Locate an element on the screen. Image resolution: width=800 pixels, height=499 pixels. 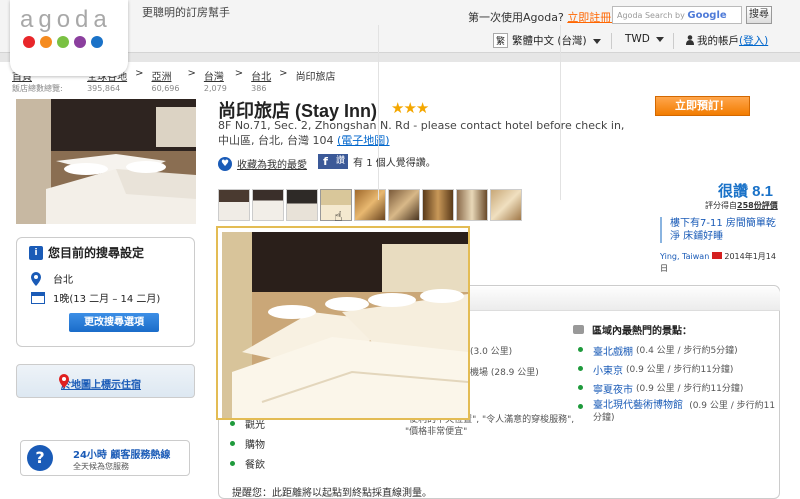
attraction-item: 臺北現代藝術博物館 (0.9 公里 / 步行約11分鐘) is located at coordinates (678, 412).